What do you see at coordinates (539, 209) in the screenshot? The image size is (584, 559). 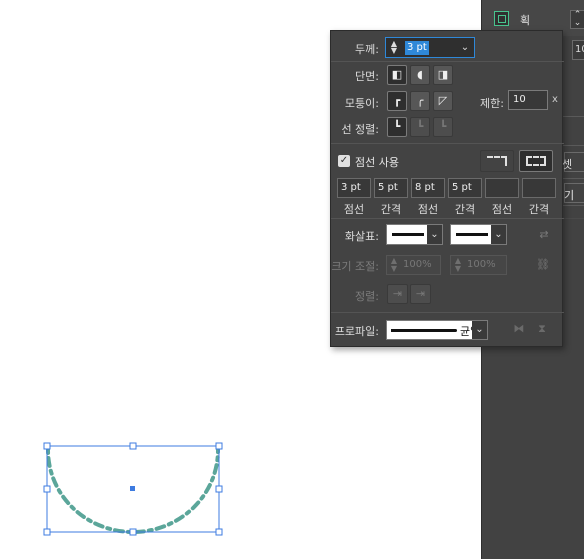 I see `gap-label-3: 간격` at bounding box center [539, 209].